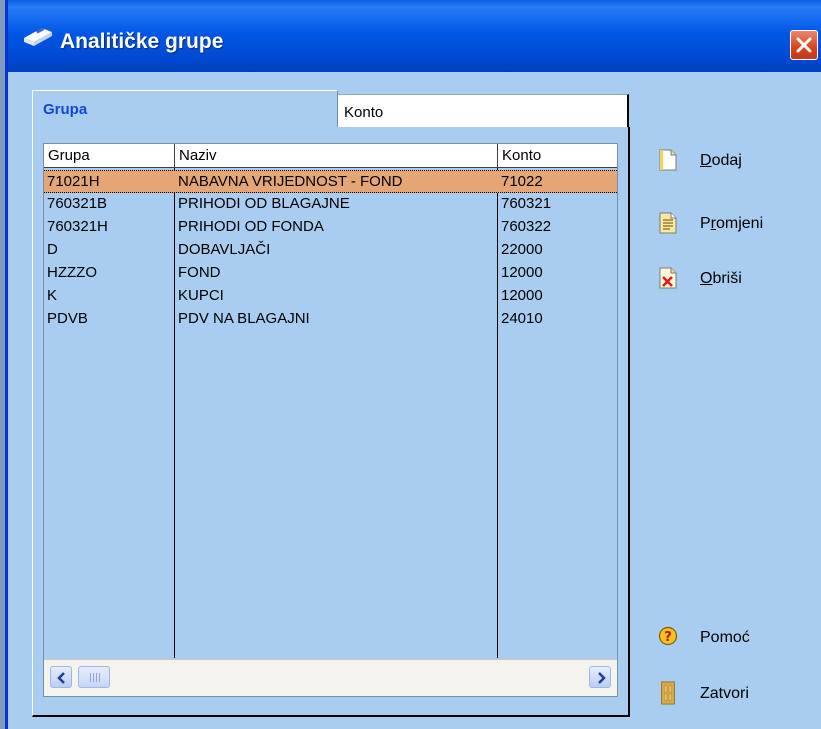 Image resolution: width=821 pixels, height=729 pixels. I want to click on cell-konto: 24010, so click(522, 318).